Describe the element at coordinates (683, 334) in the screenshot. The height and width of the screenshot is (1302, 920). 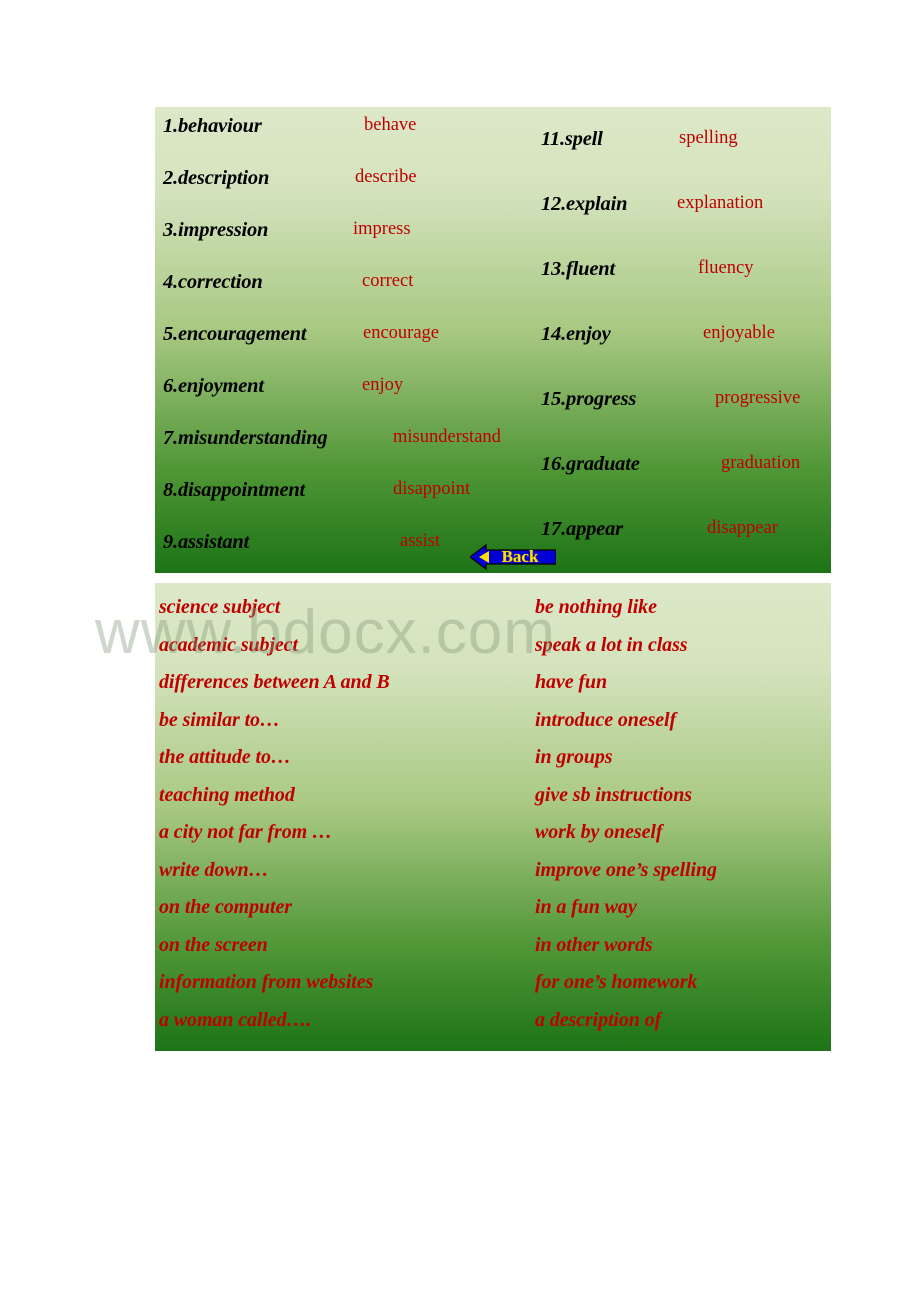
I see `word-form-row: 14.enjoy enjoyable` at that location.